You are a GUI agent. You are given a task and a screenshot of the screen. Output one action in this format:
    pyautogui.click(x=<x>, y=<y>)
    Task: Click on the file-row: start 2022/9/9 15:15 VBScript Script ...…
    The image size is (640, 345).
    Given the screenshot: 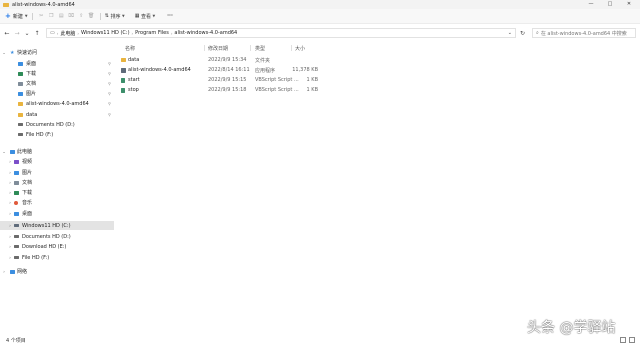 What is the action you would take?
    pyautogui.click(x=223, y=80)
    